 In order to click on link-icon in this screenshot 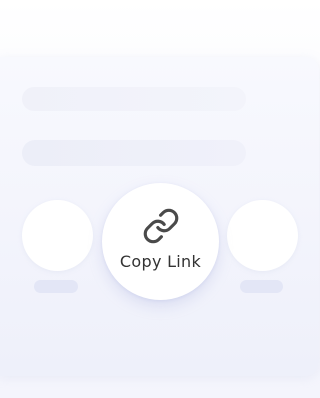, I will do `click(161, 226)`.